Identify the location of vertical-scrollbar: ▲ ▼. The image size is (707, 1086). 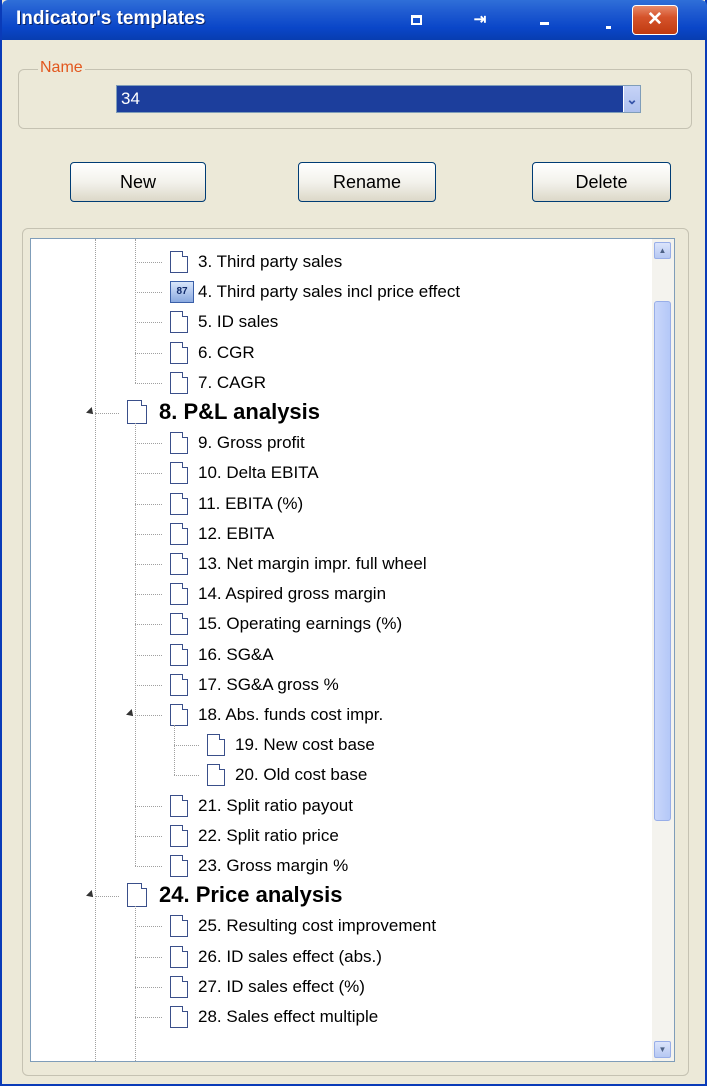
(663, 650).